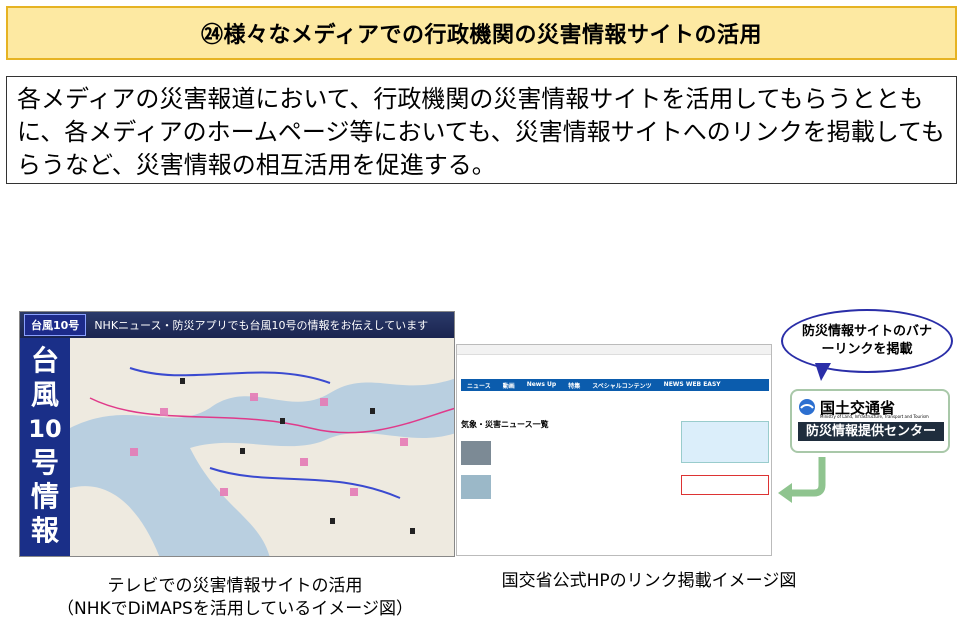 This screenshot has width=965, height=629. What do you see at coordinates (823, 372) in the screenshot?
I see `callout-tail` at bounding box center [823, 372].